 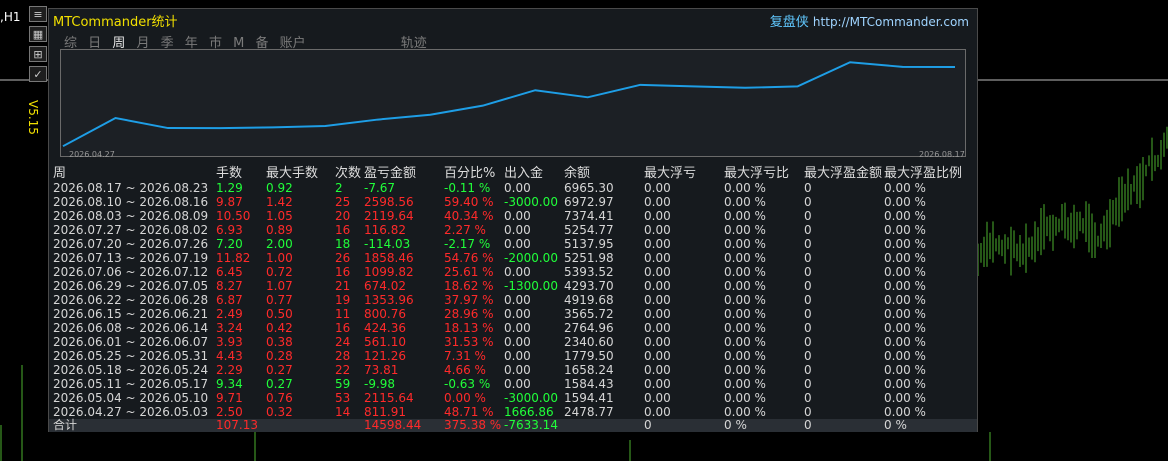 What do you see at coordinates (38, 74) in the screenshot?
I see `check-icon: ✓` at bounding box center [38, 74].